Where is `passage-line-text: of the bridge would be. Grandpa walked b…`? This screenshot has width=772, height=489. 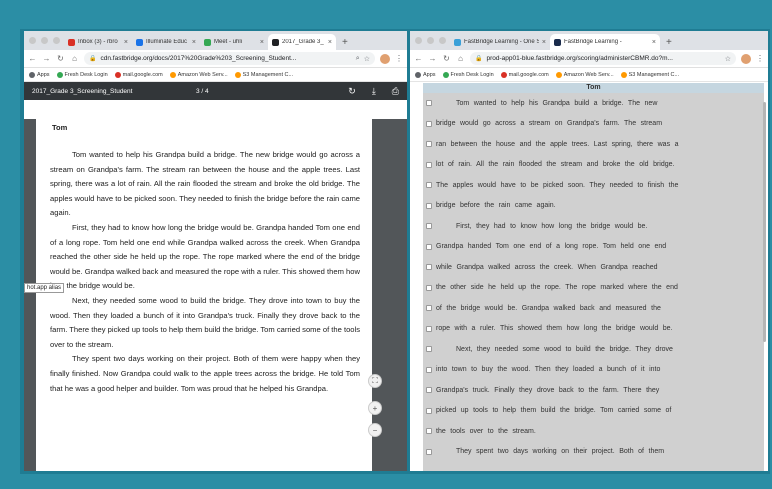
passage-line-text: of the bridge would be. Grandpa walked b… is located at coordinates (548, 308).